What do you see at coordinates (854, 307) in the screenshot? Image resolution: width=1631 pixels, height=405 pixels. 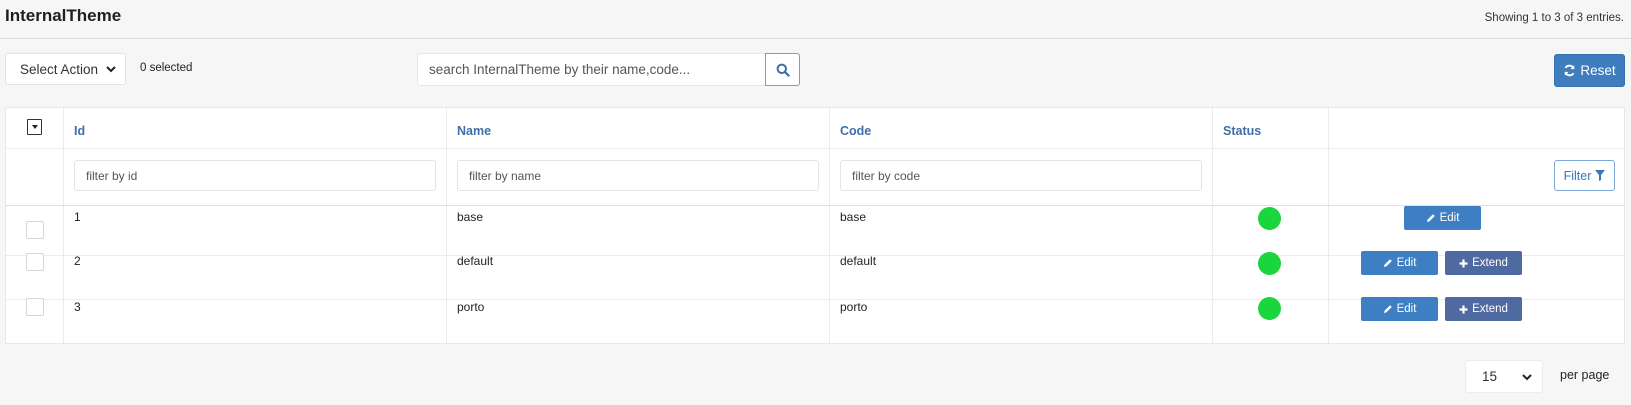 I see `cell-code: porto` at bounding box center [854, 307].